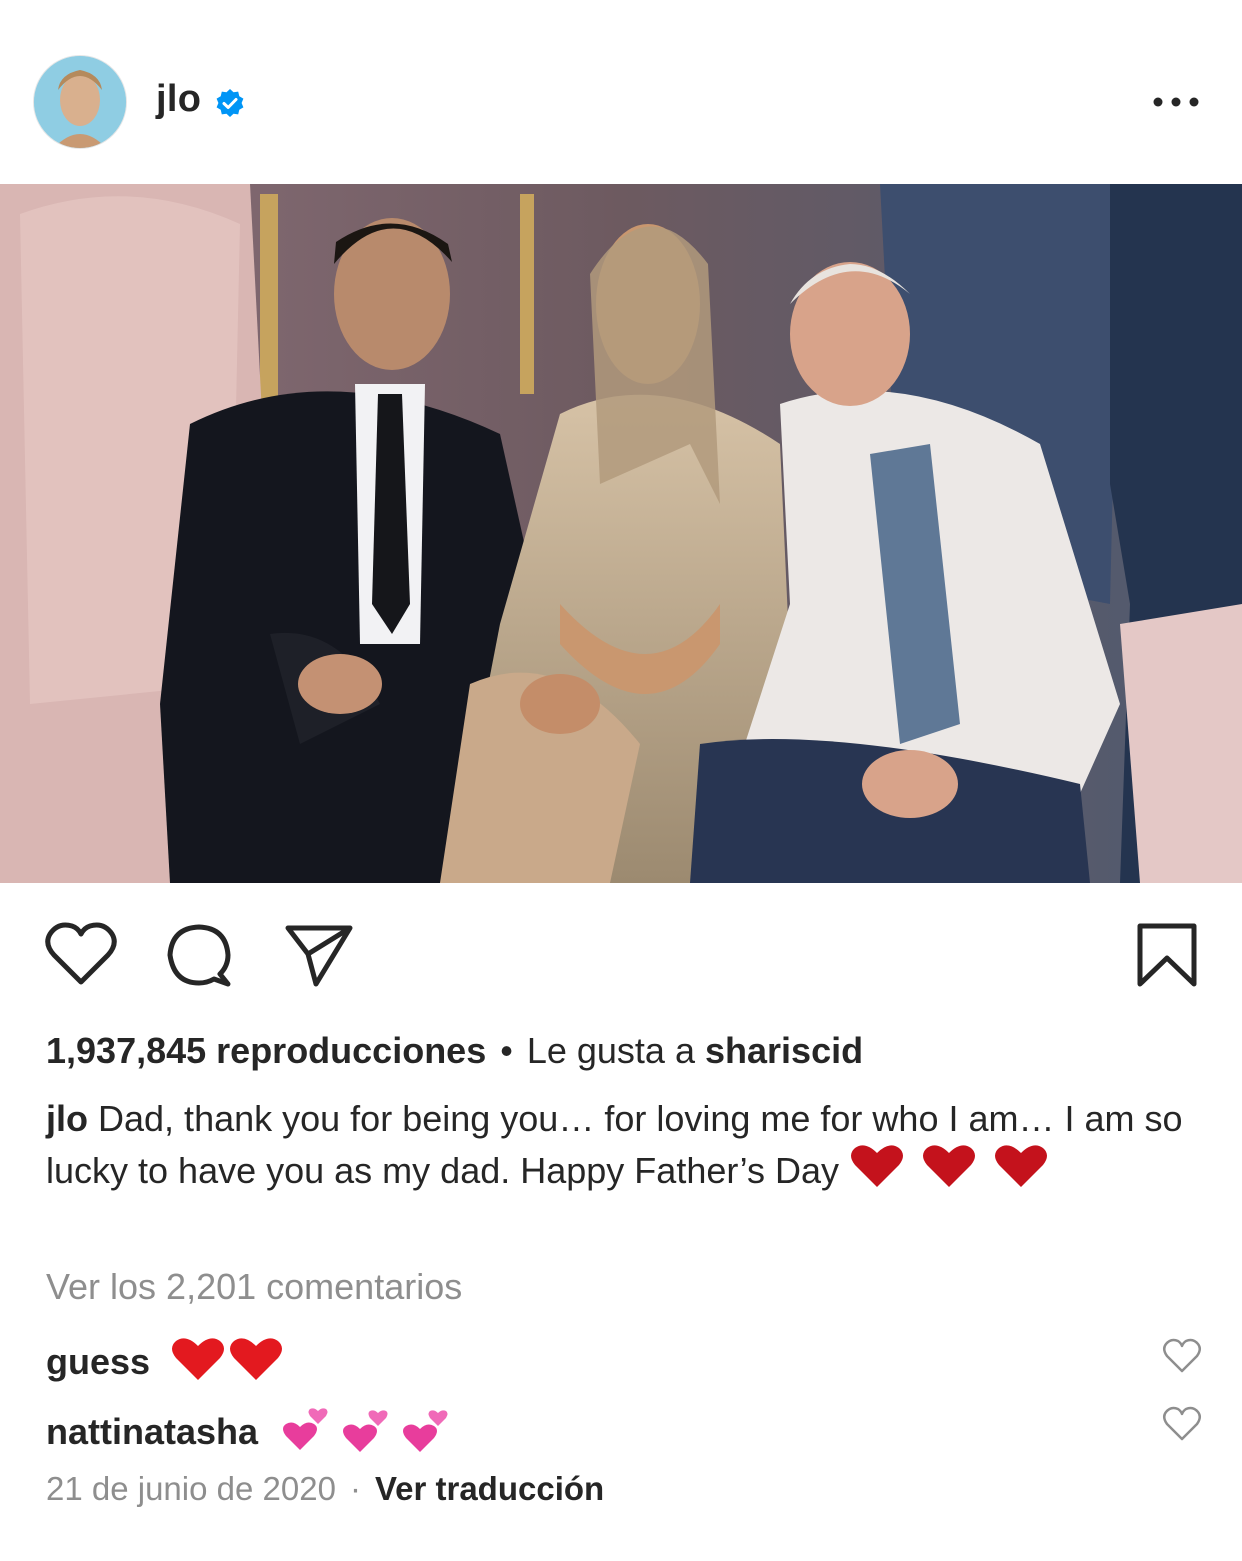 The width and height of the screenshot is (1242, 1561). I want to click on comment-row: nattinatasha 💕💕💕, so click(251, 1429).